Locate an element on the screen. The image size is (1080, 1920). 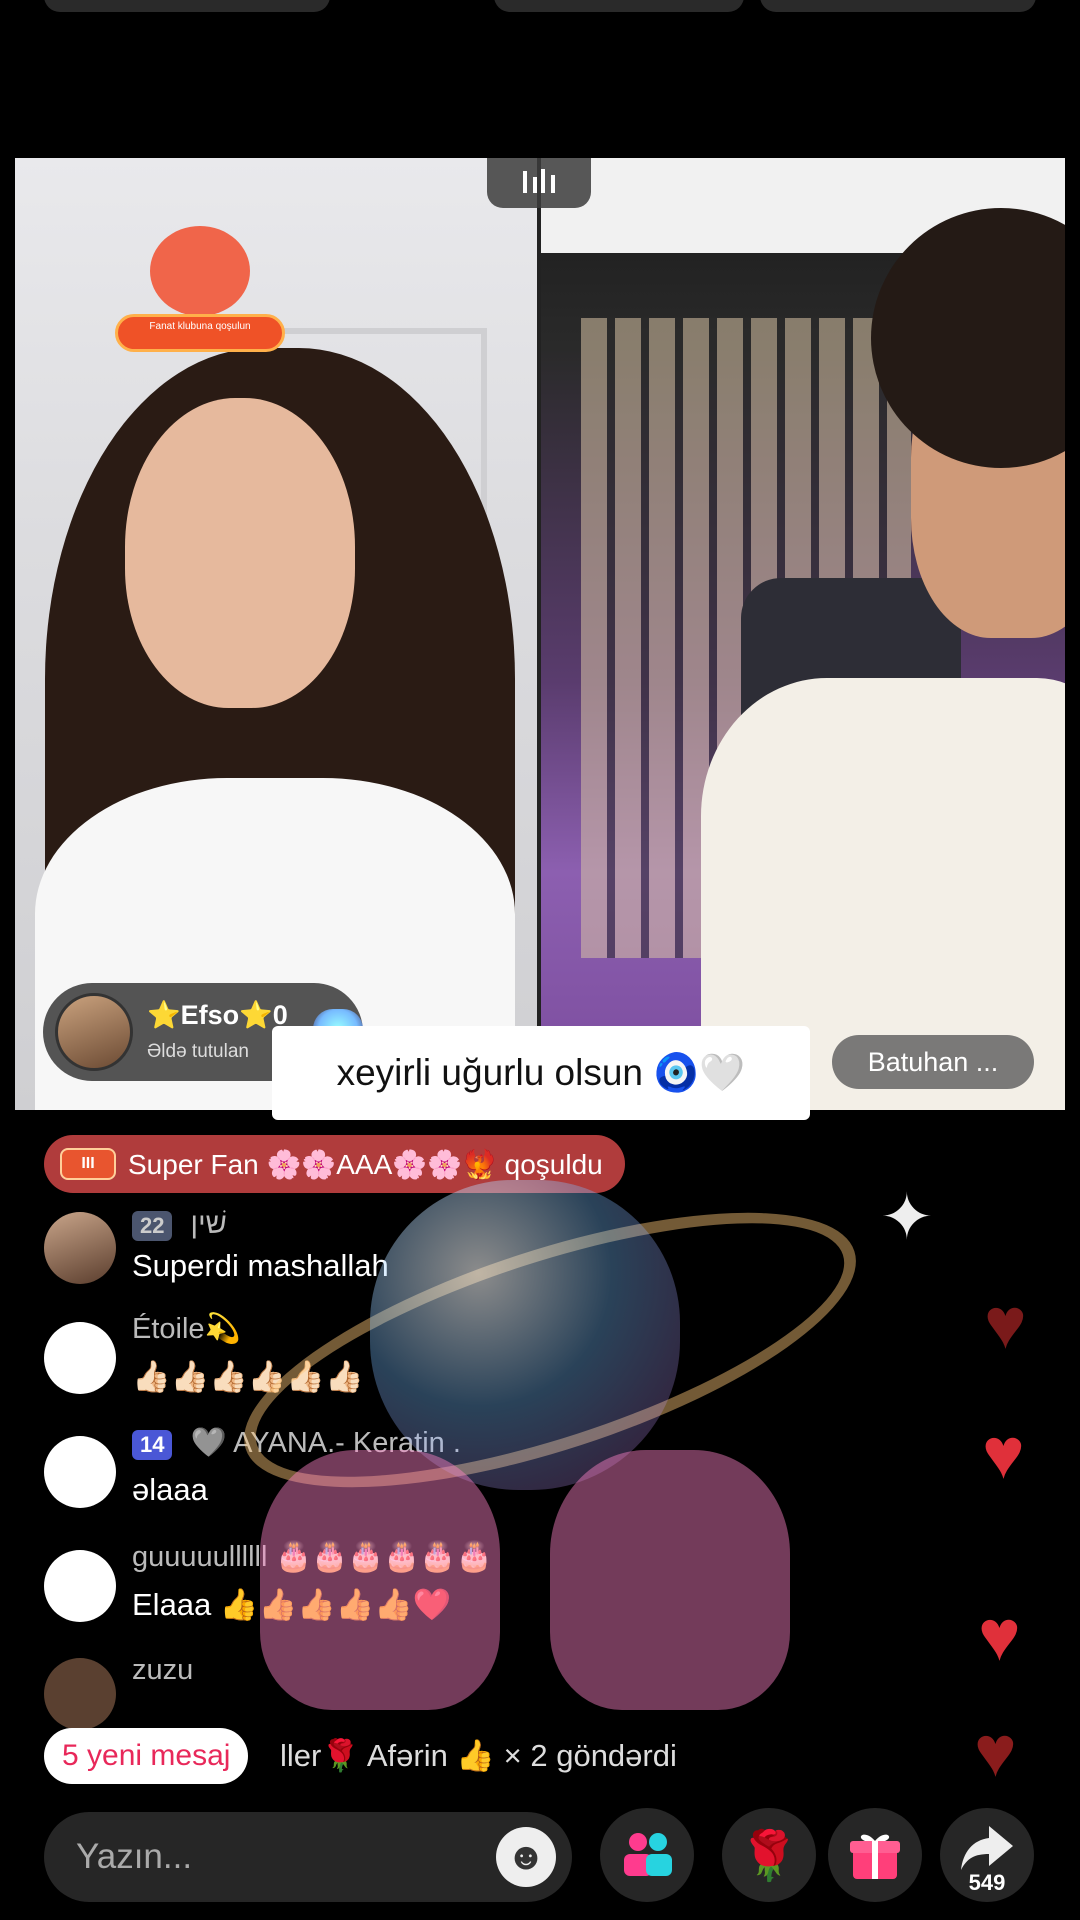
host-name: ⭐Efso⭐0 is located at coordinates (217, 1015).